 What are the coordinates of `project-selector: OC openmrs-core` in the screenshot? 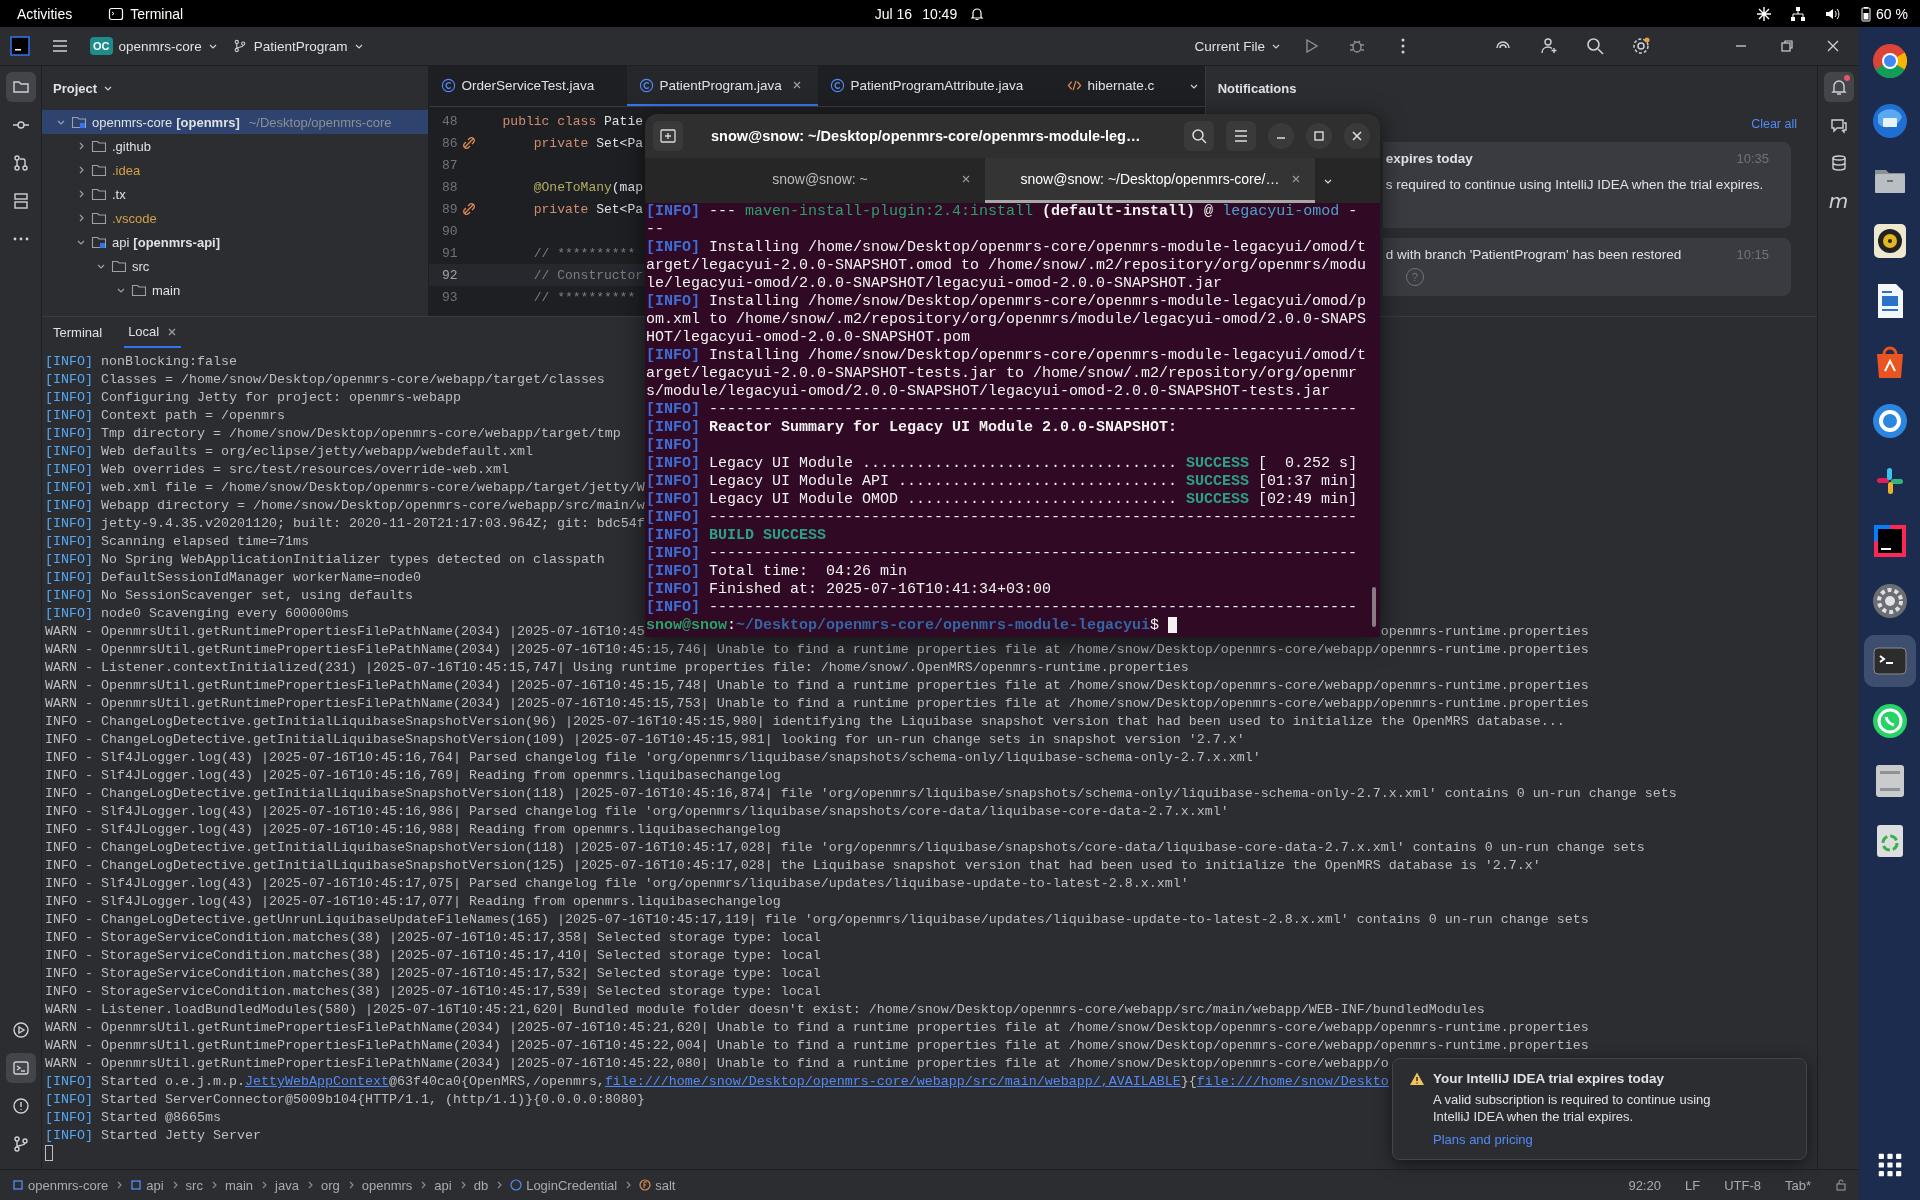 It's located at (154, 46).